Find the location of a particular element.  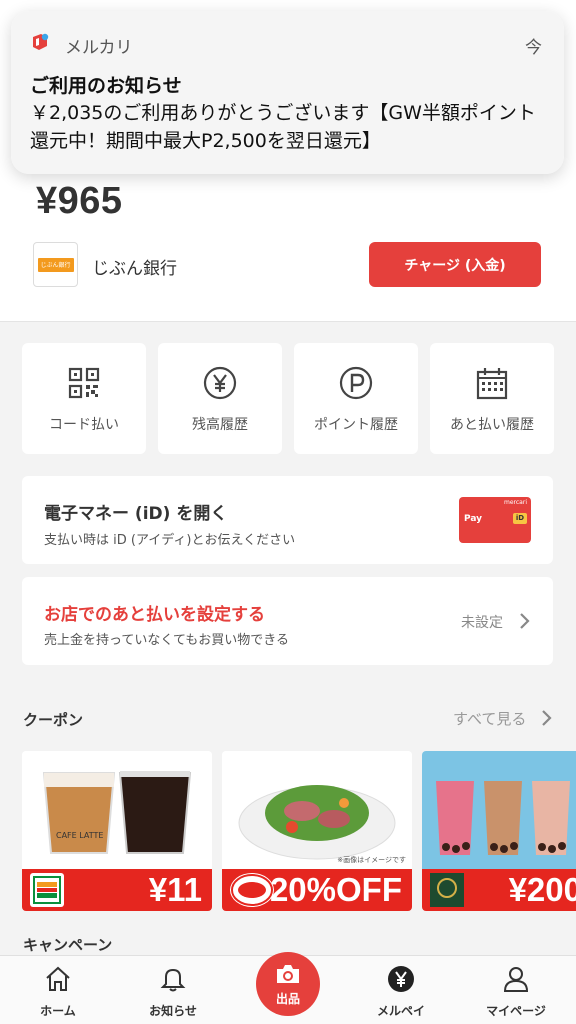

jonathan-logo-icon is located at coordinates (252, 890).